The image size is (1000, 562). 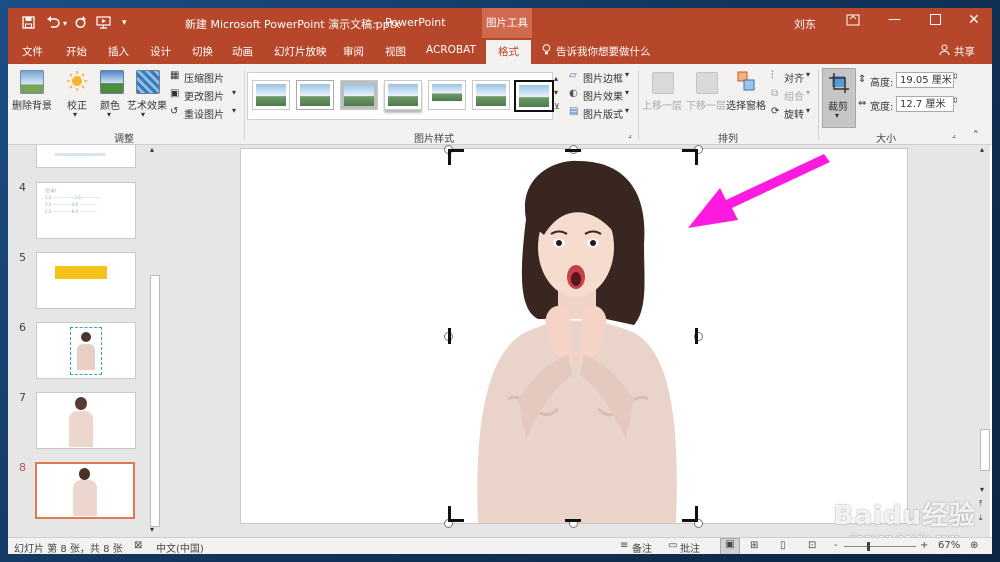 What do you see at coordinates (71, 211) in the screenshot?
I see `thumbnail-text: 5.0 ·············· 6.0 ··············` at bounding box center [71, 211].